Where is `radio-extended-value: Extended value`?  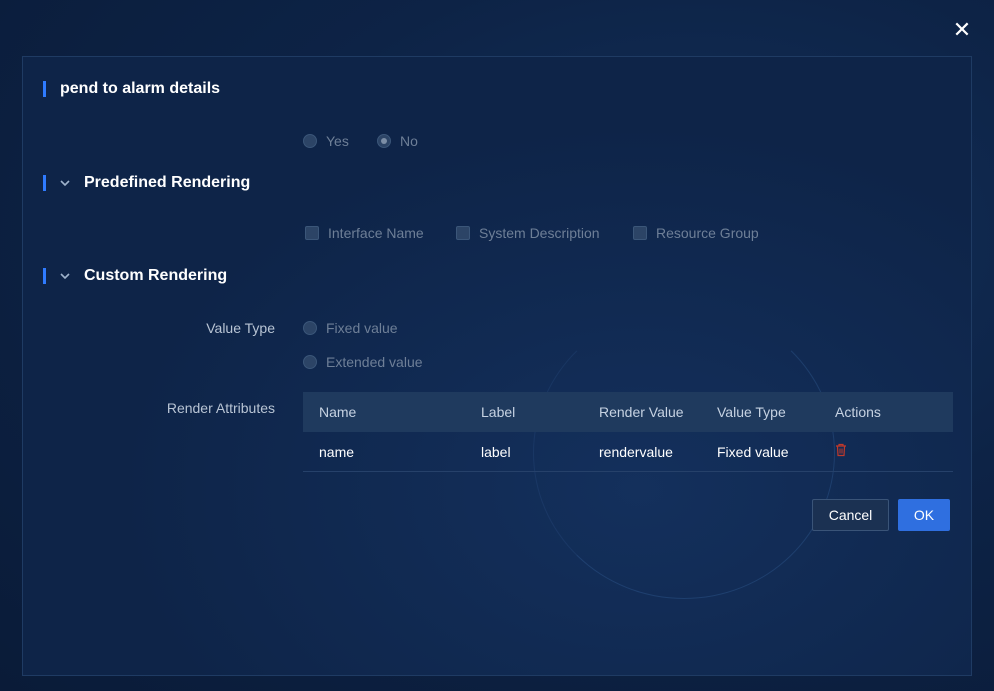 radio-extended-value: Extended value is located at coordinates (363, 362).